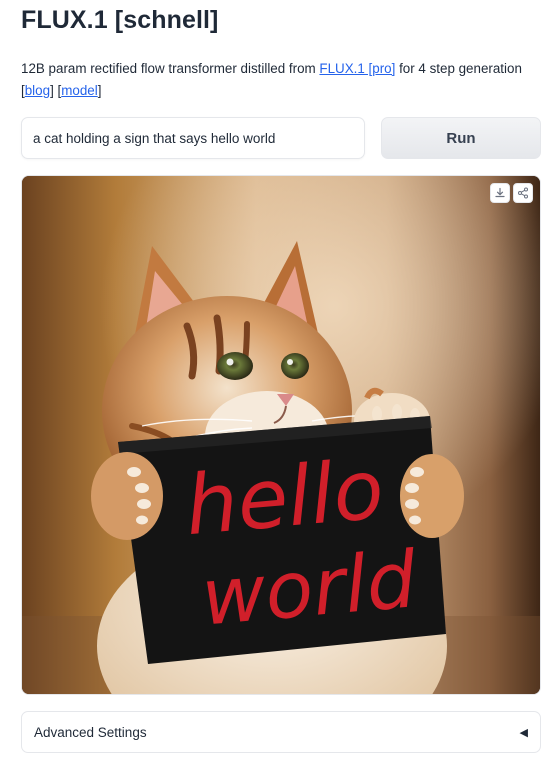 This screenshot has width=559, height=765. What do you see at coordinates (309, 589) in the screenshot?
I see `sign-text-line-2: world` at bounding box center [309, 589].